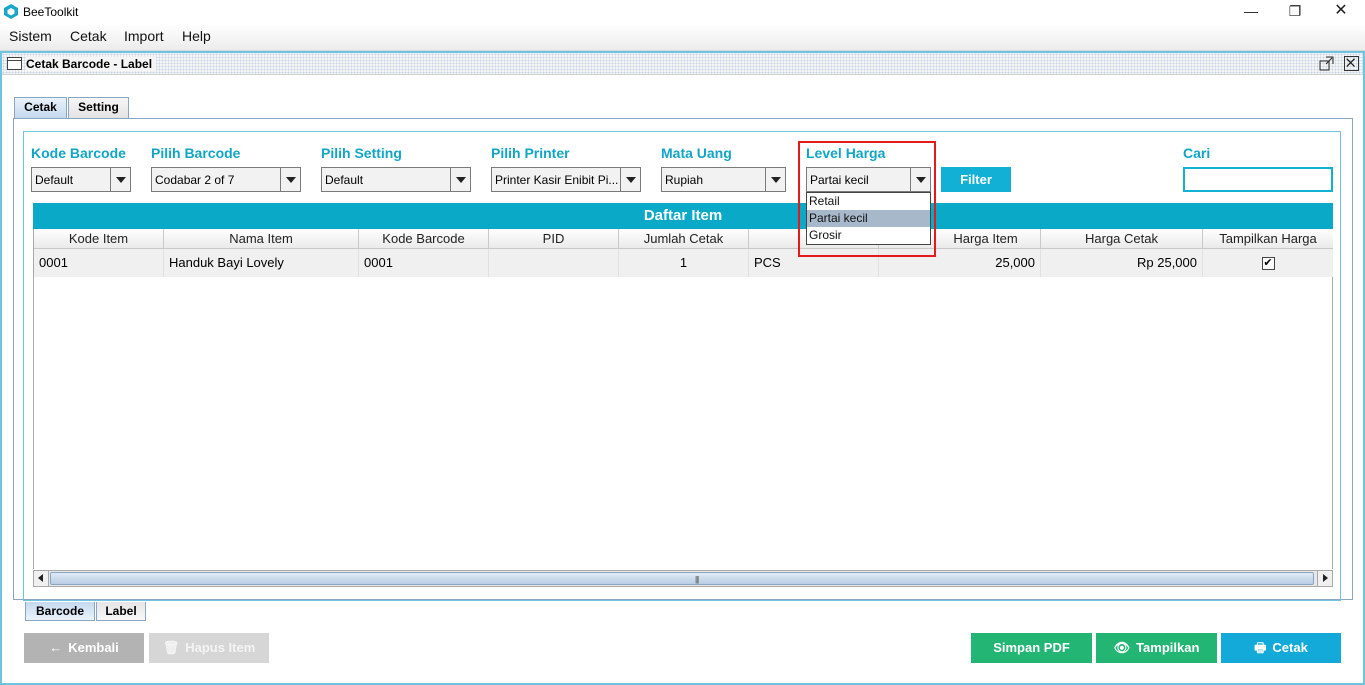 Image resolution: width=1365 pixels, height=685 pixels. I want to click on arrow-left-icon: ←, so click(56, 647).